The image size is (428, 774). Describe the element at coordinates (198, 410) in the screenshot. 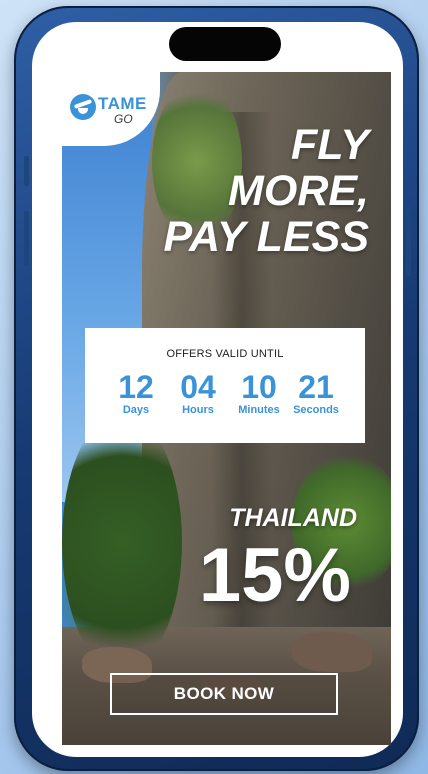

I see `countdown-unit: Hours` at that location.